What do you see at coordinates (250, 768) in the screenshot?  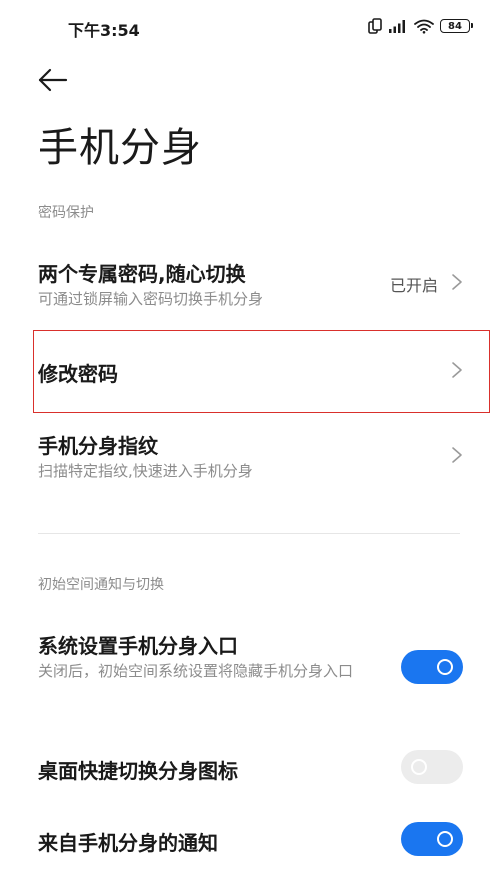 I see `desktop-shortcut-row: 桌面快捷切换分身图标` at bounding box center [250, 768].